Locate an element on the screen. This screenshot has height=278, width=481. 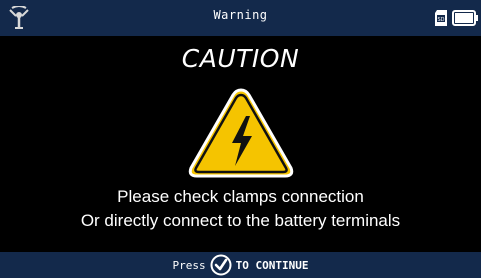
battery-icon is located at coordinates (465, 18).